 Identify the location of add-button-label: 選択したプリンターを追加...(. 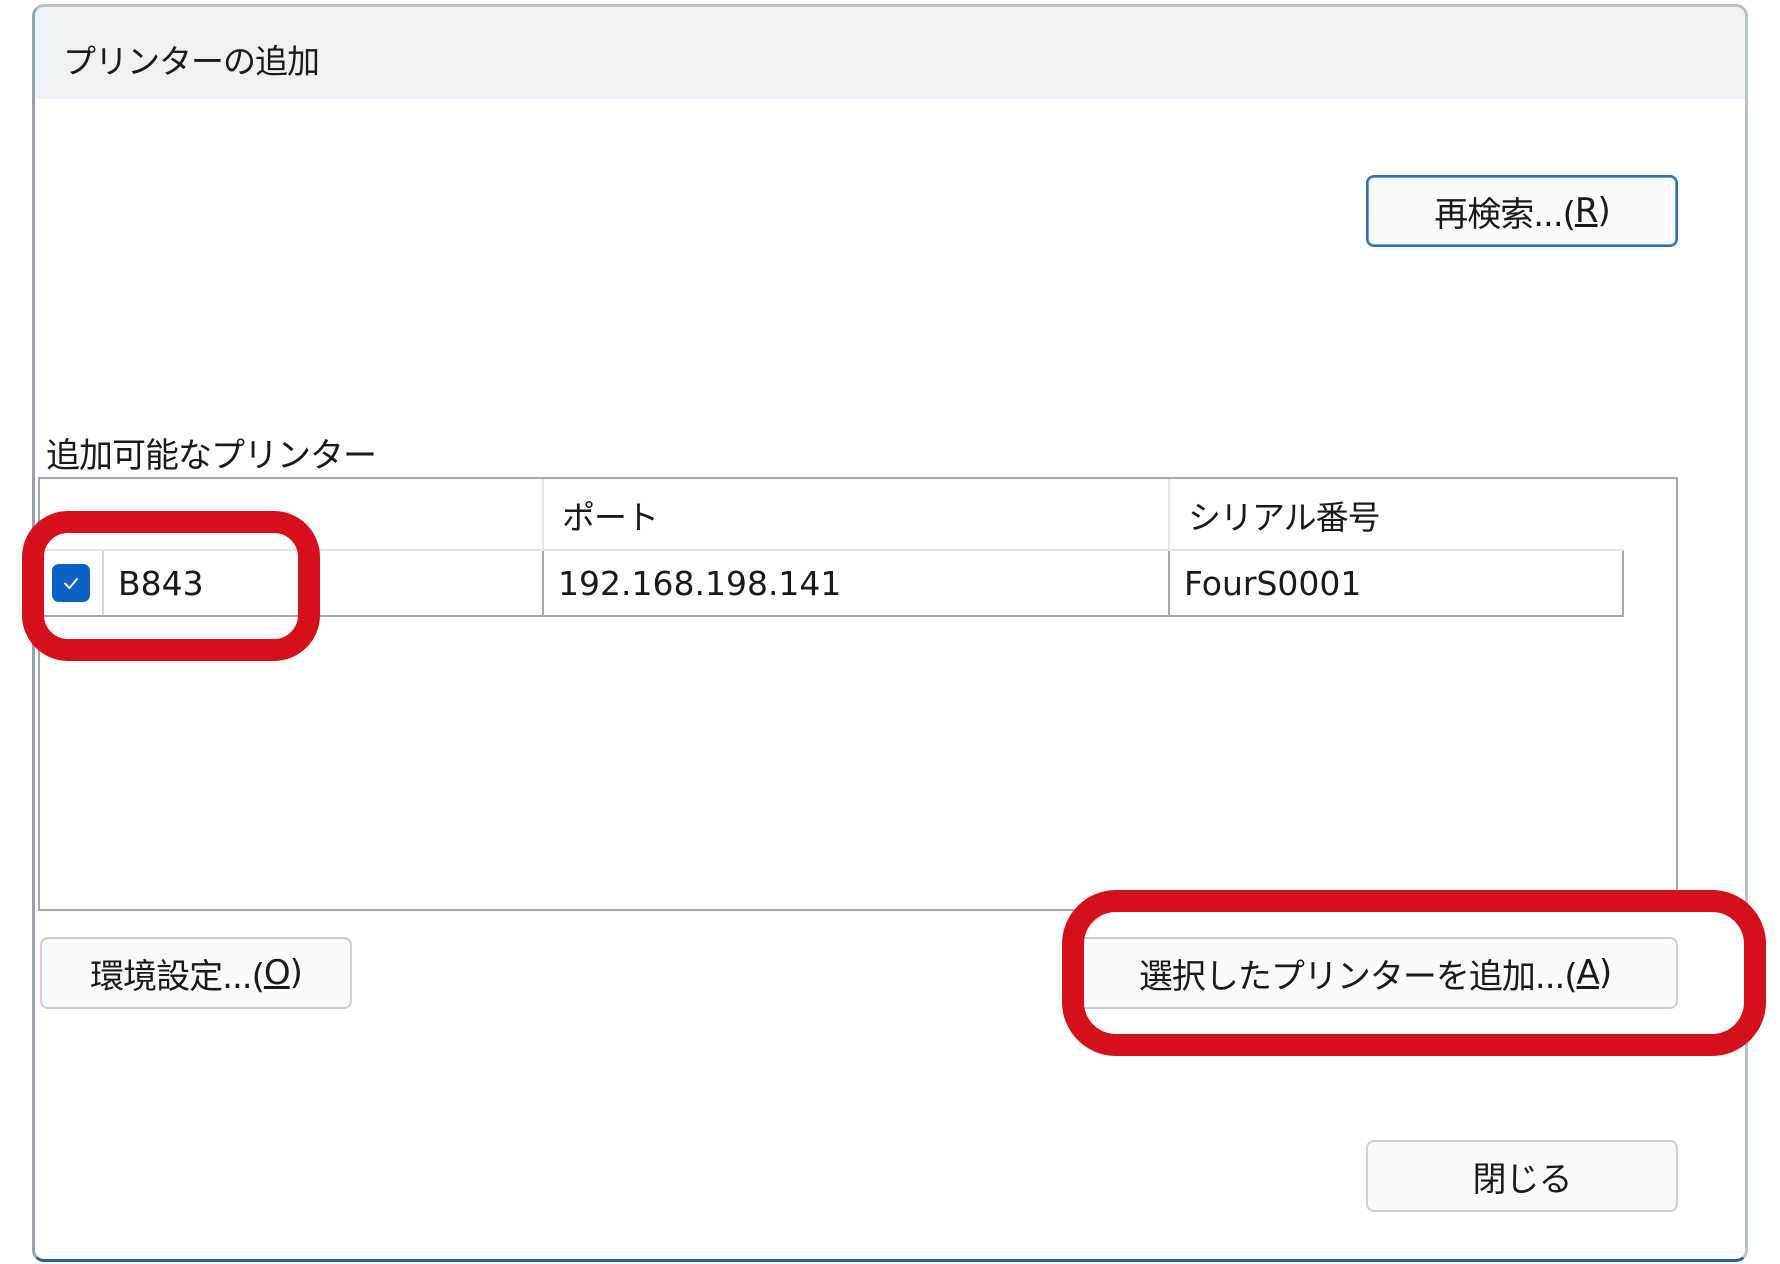
(1358, 976).